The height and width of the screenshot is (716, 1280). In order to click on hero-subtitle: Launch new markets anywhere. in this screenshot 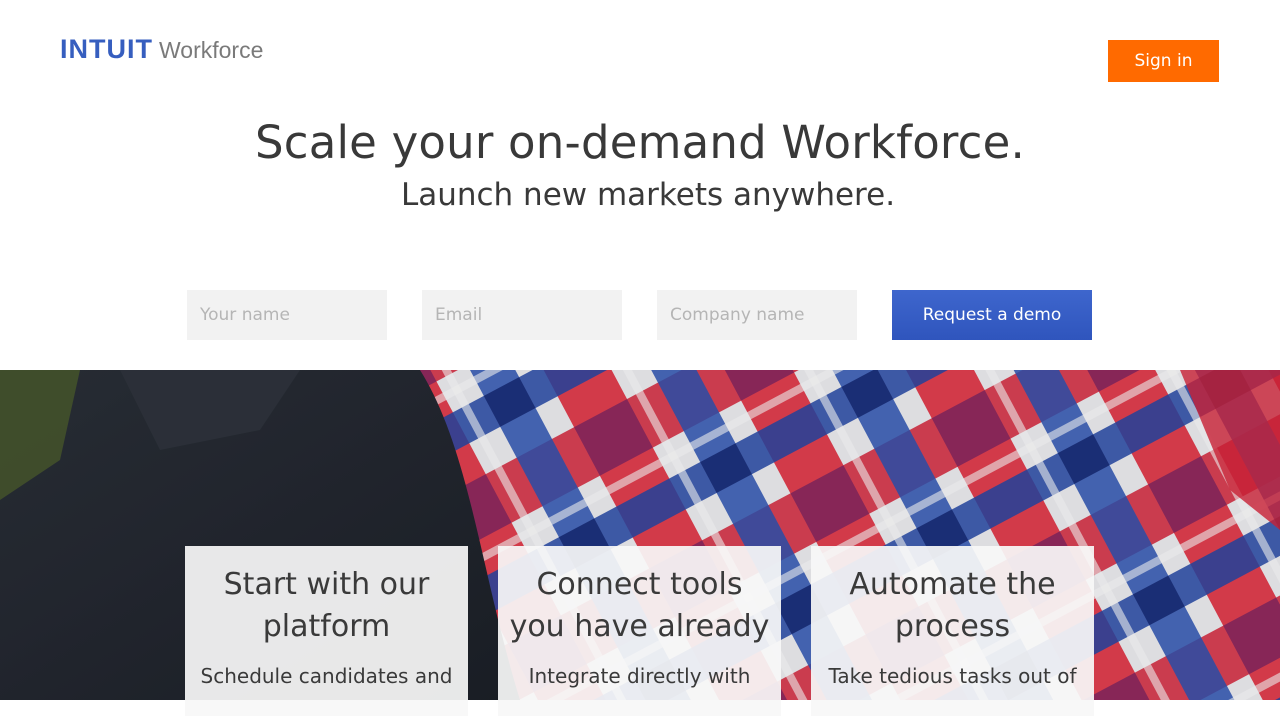, I will do `click(648, 195)`.